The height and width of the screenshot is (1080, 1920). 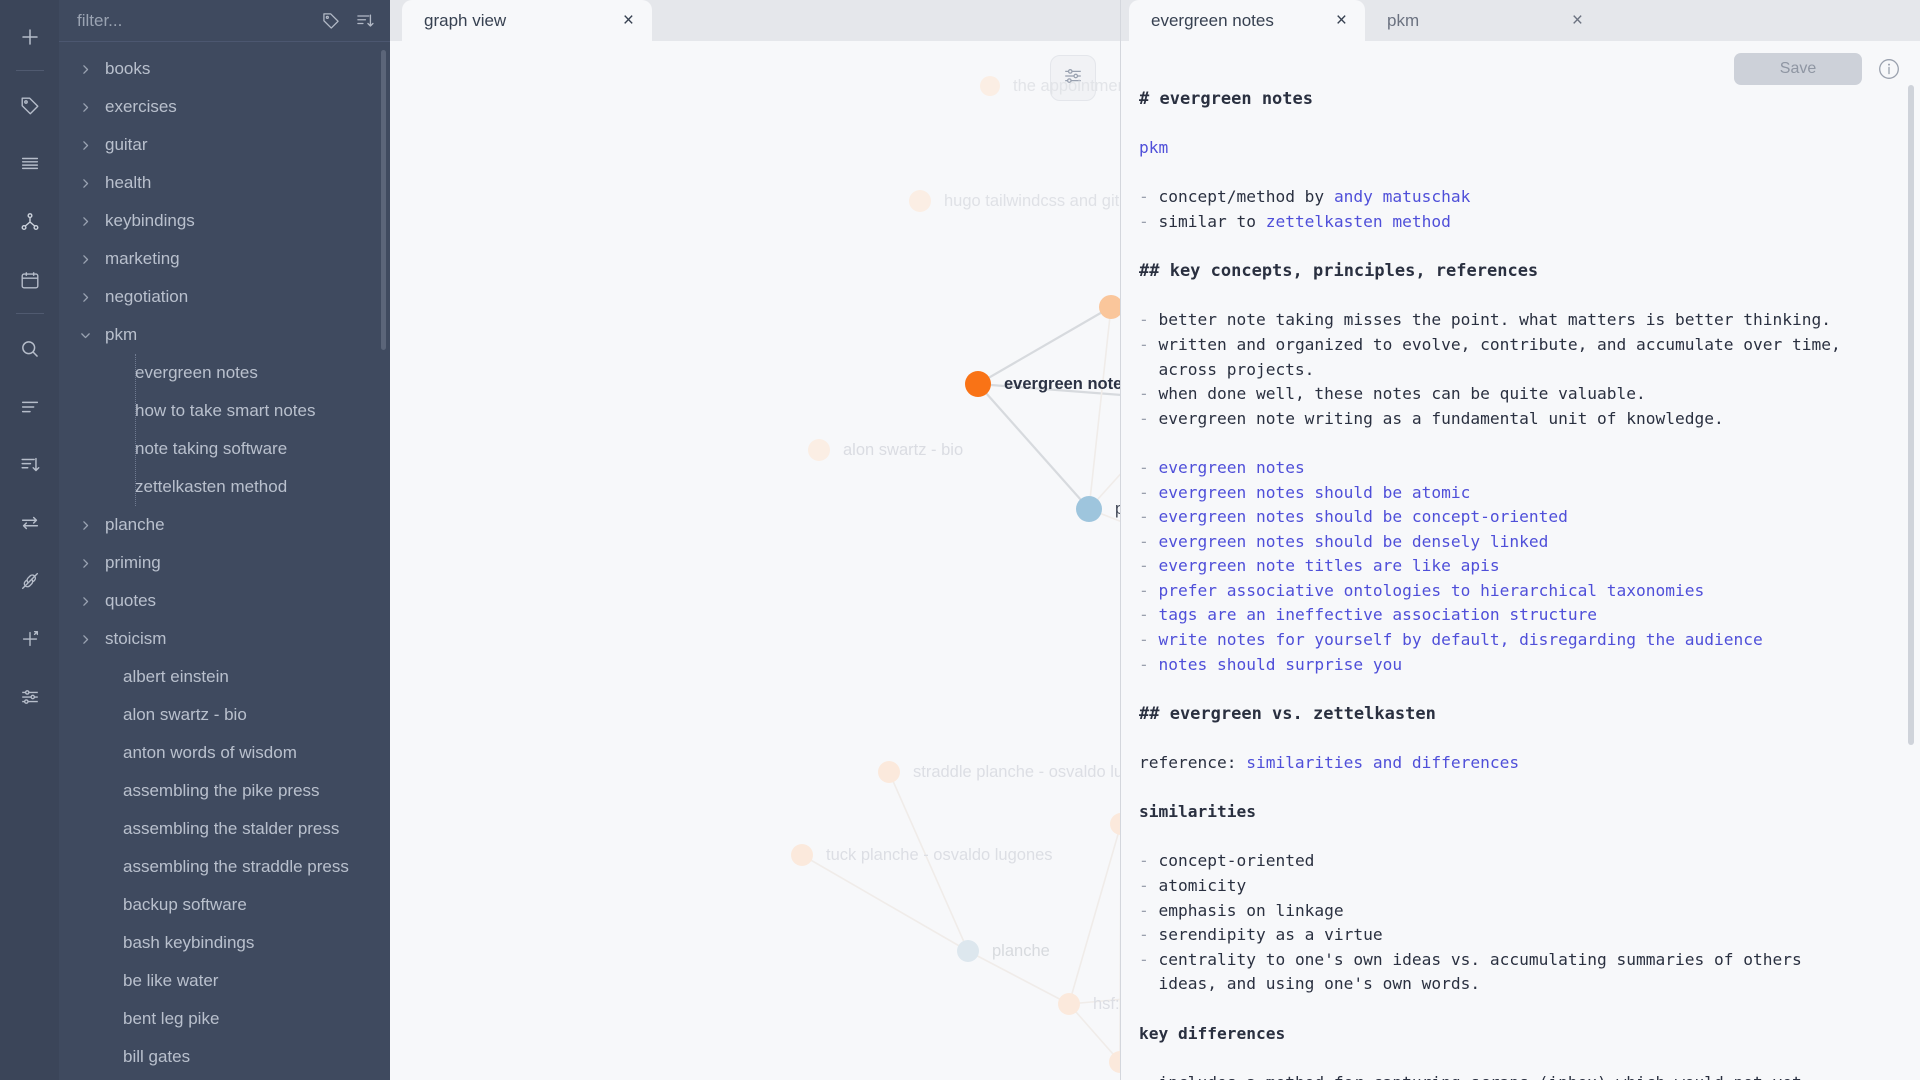 I want to click on graph-node-alon-swartz-bio: alon swartz - bio, so click(x=885, y=450).